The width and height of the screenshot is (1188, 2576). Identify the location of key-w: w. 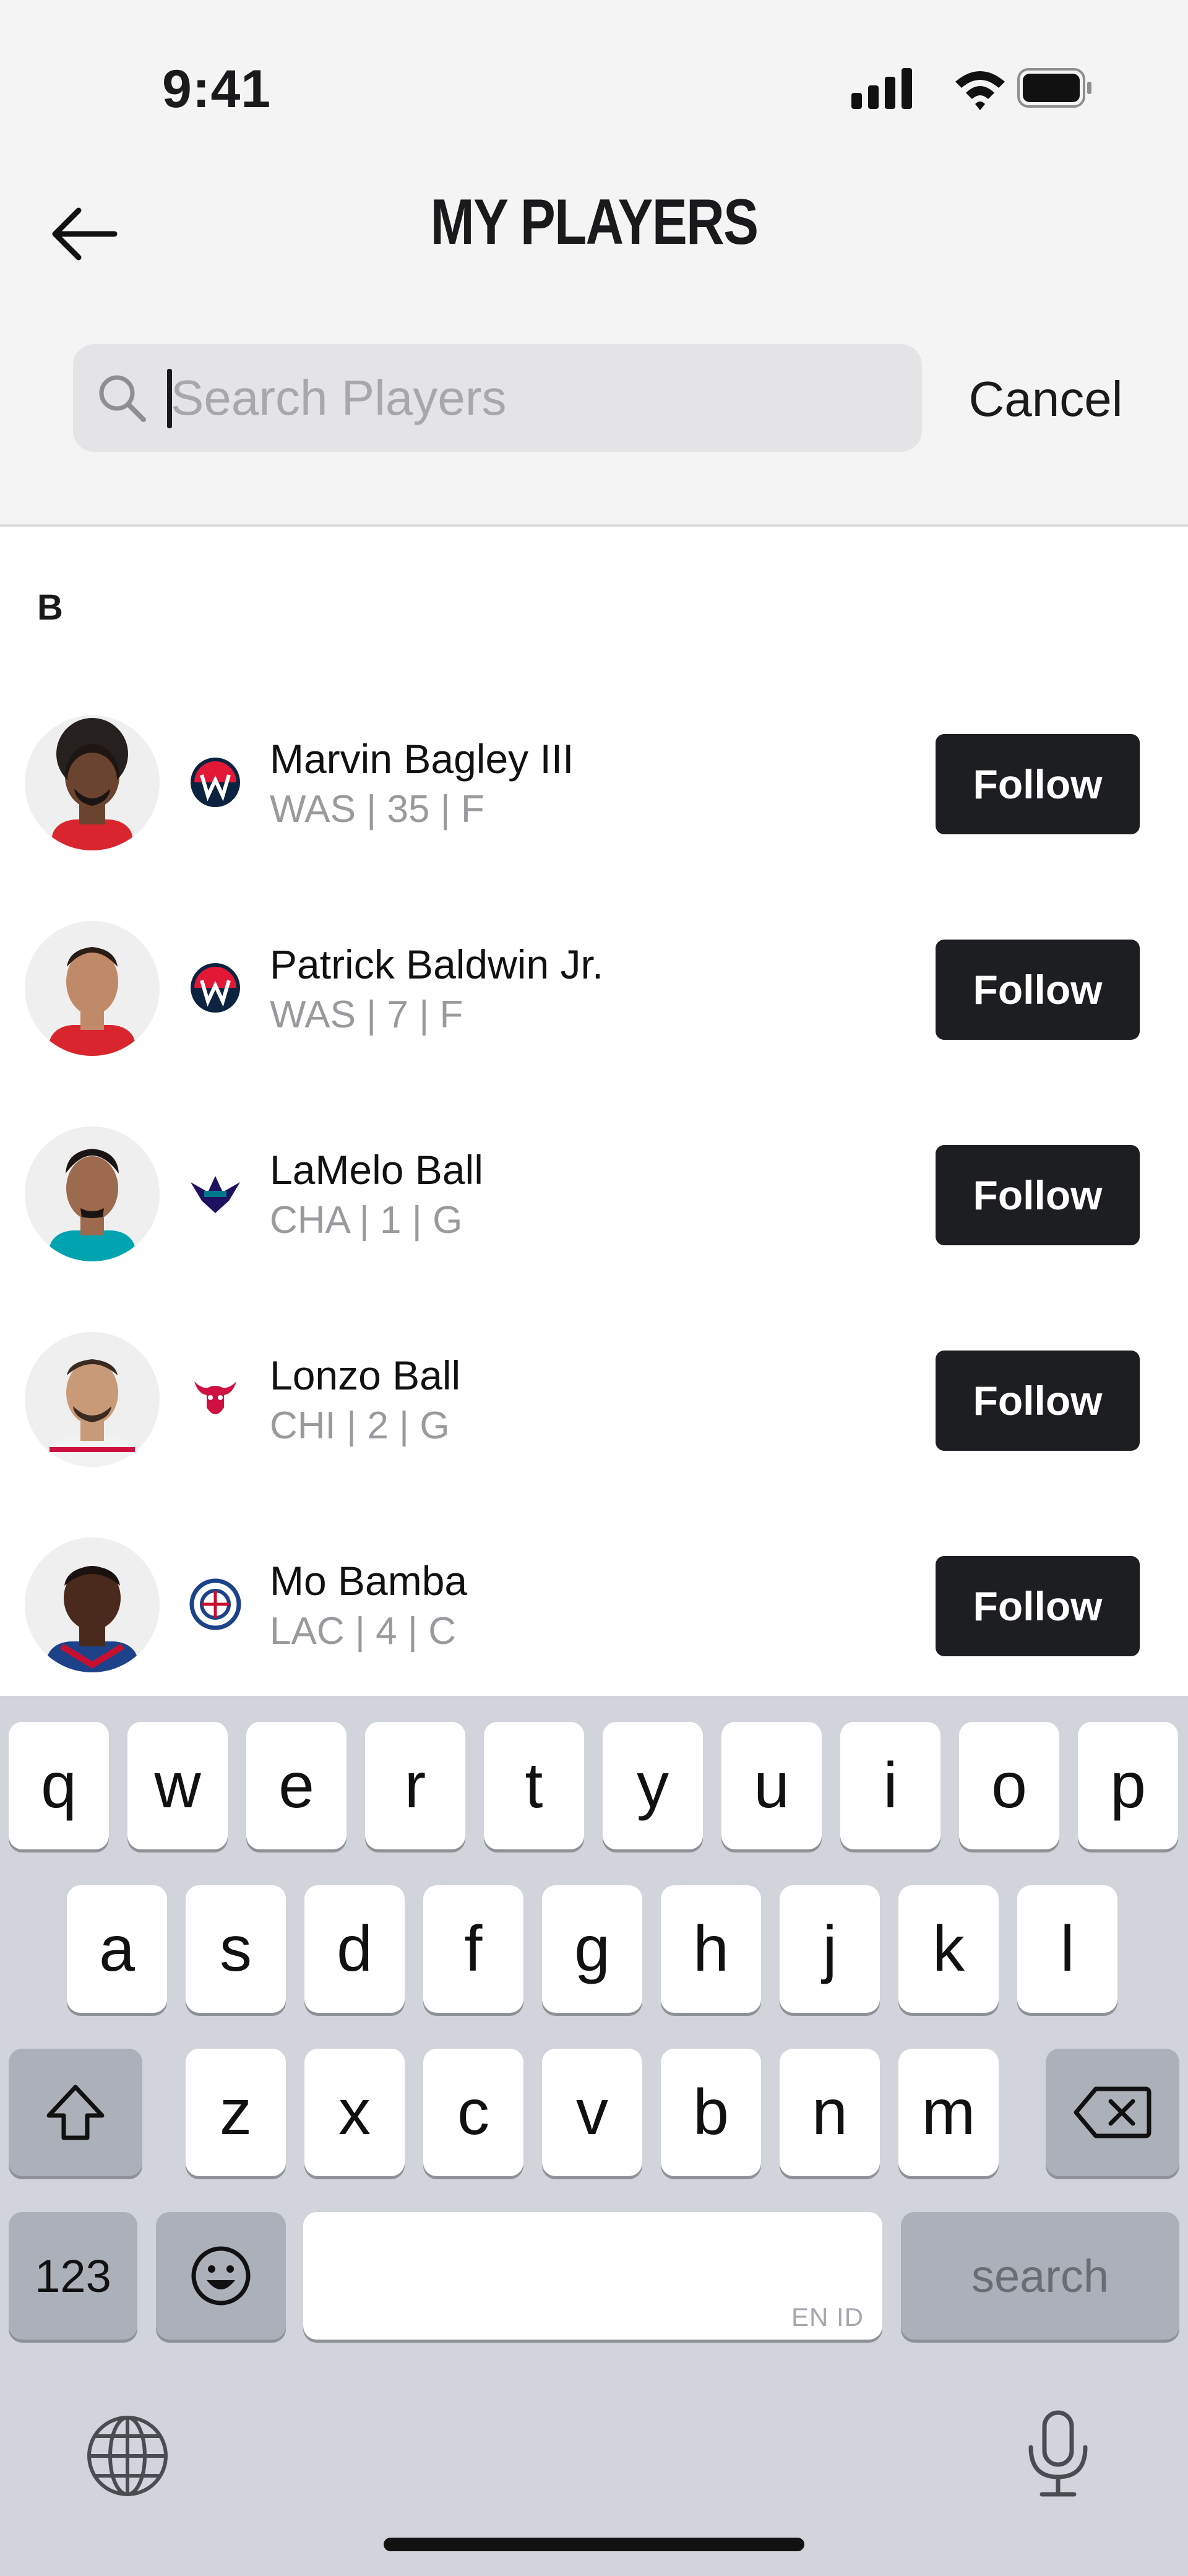
(177, 1785).